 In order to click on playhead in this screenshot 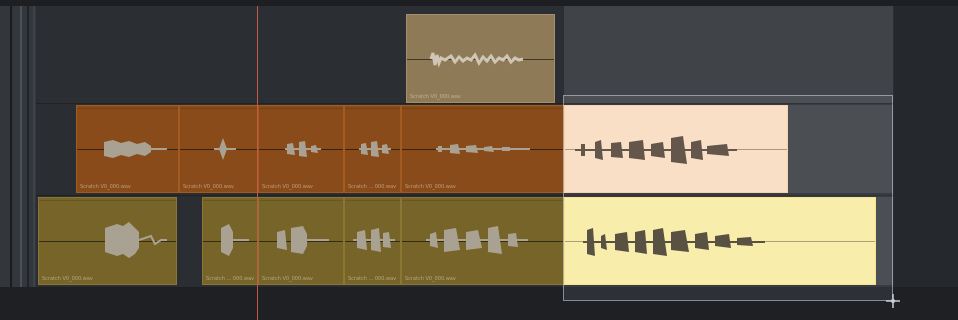, I will do `click(257, 163)`.